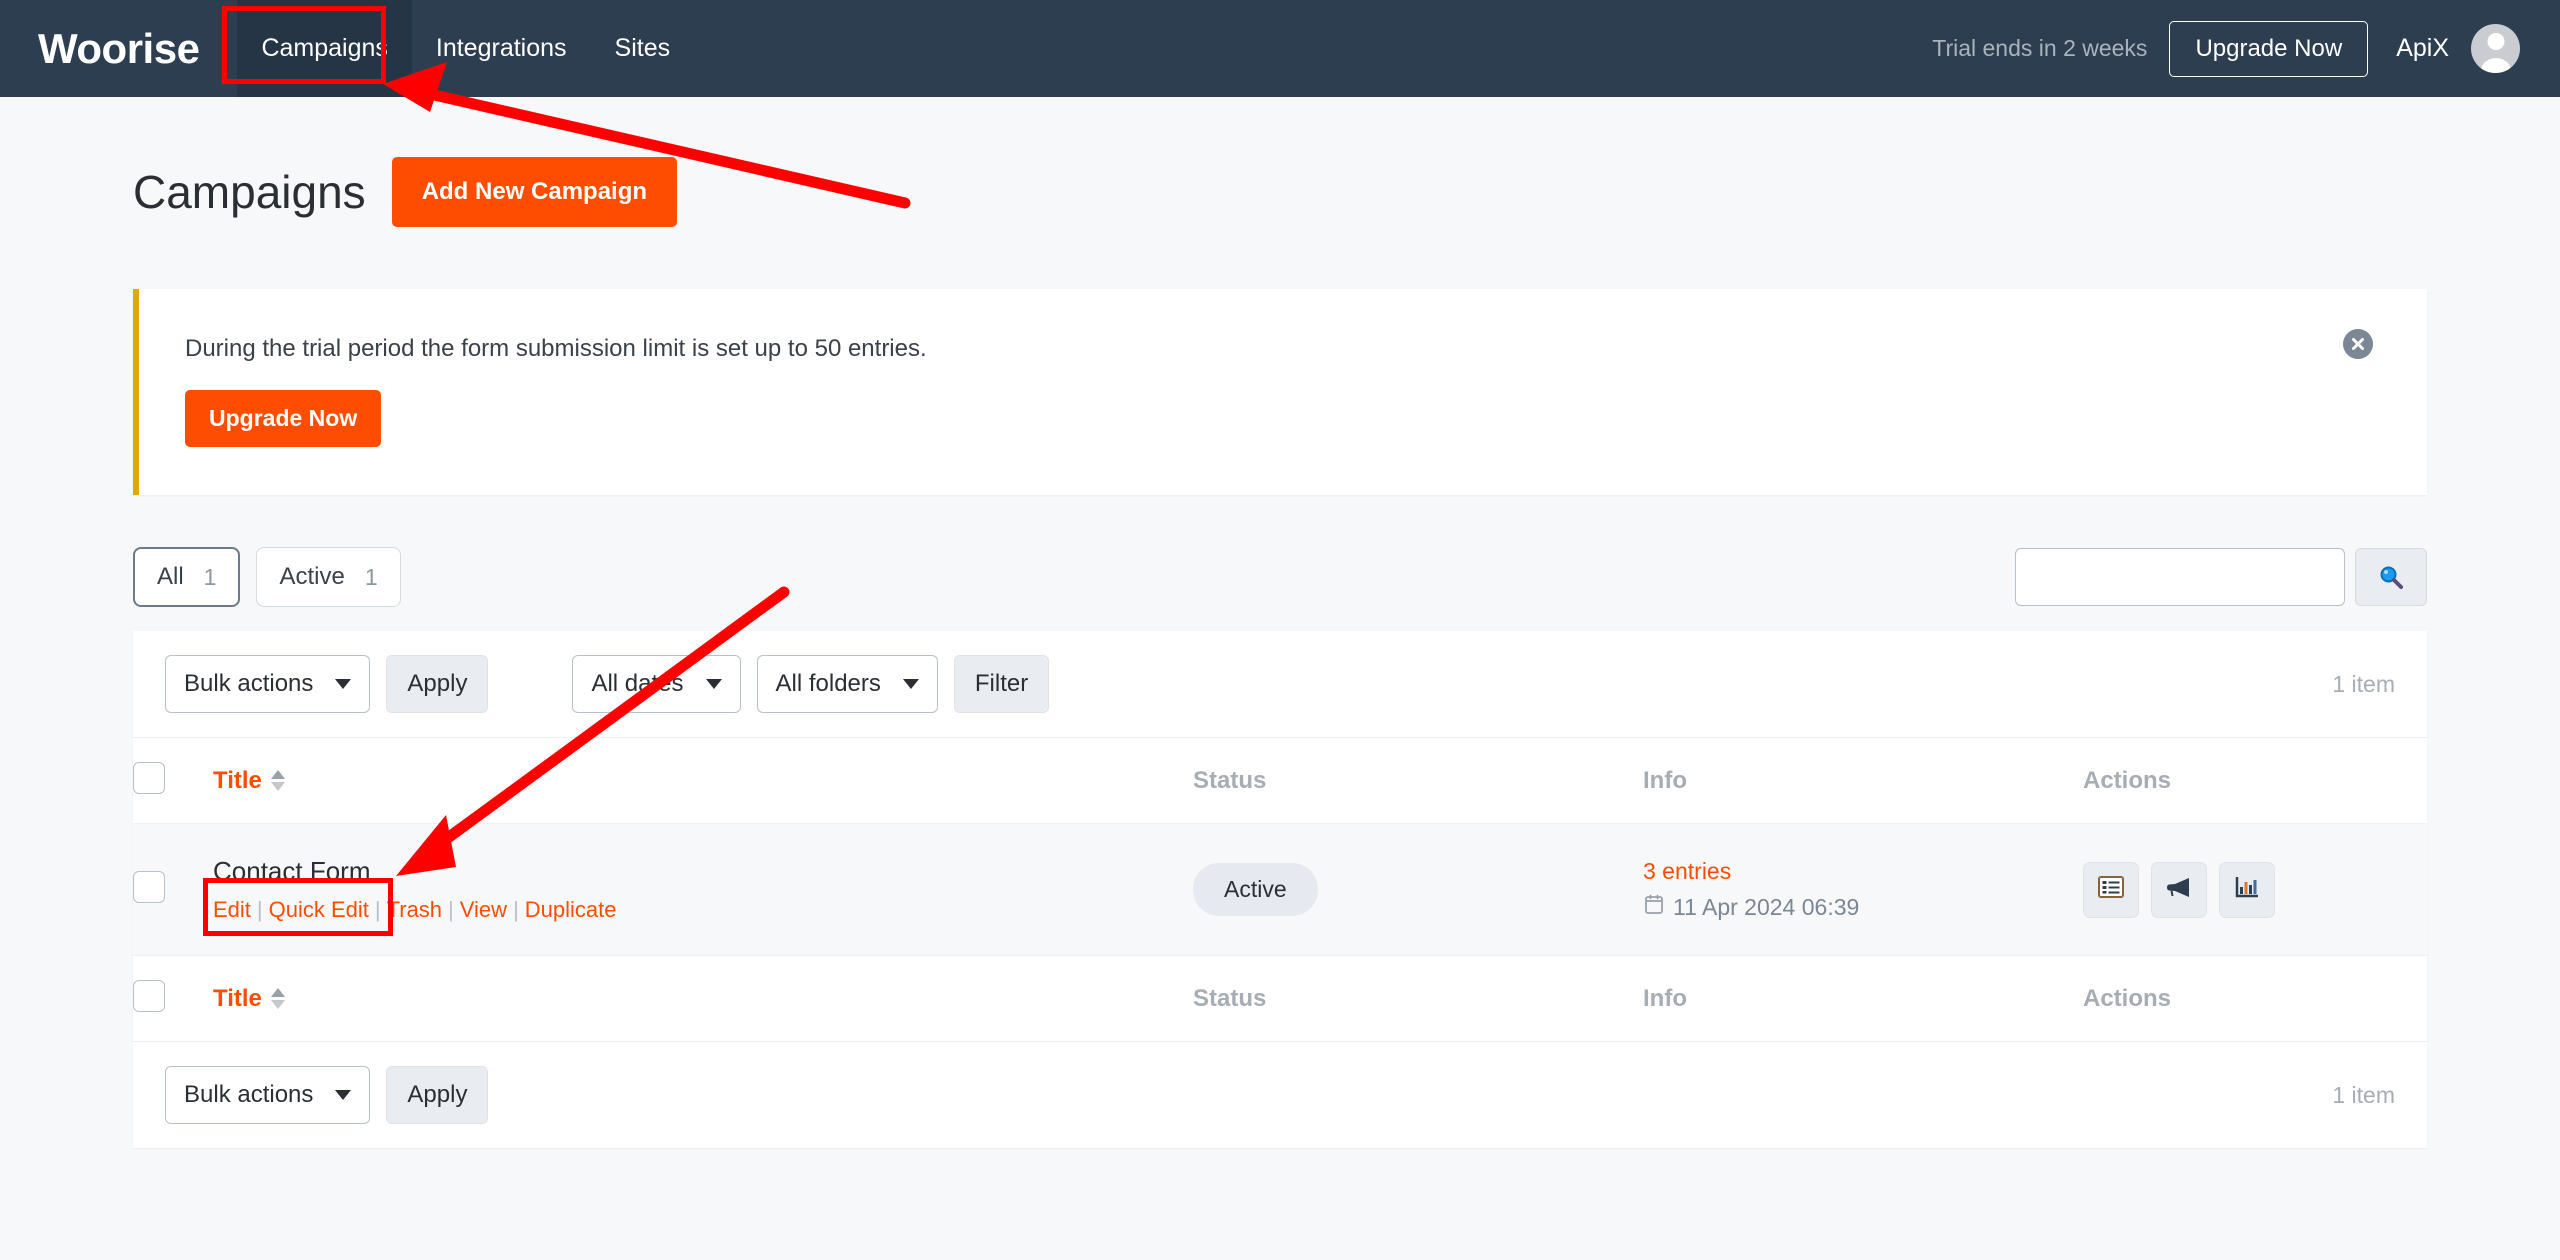 This screenshot has height=1260, width=2560. I want to click on upgrade-now-header-button: Upgrade Now, so click(2269, 48).